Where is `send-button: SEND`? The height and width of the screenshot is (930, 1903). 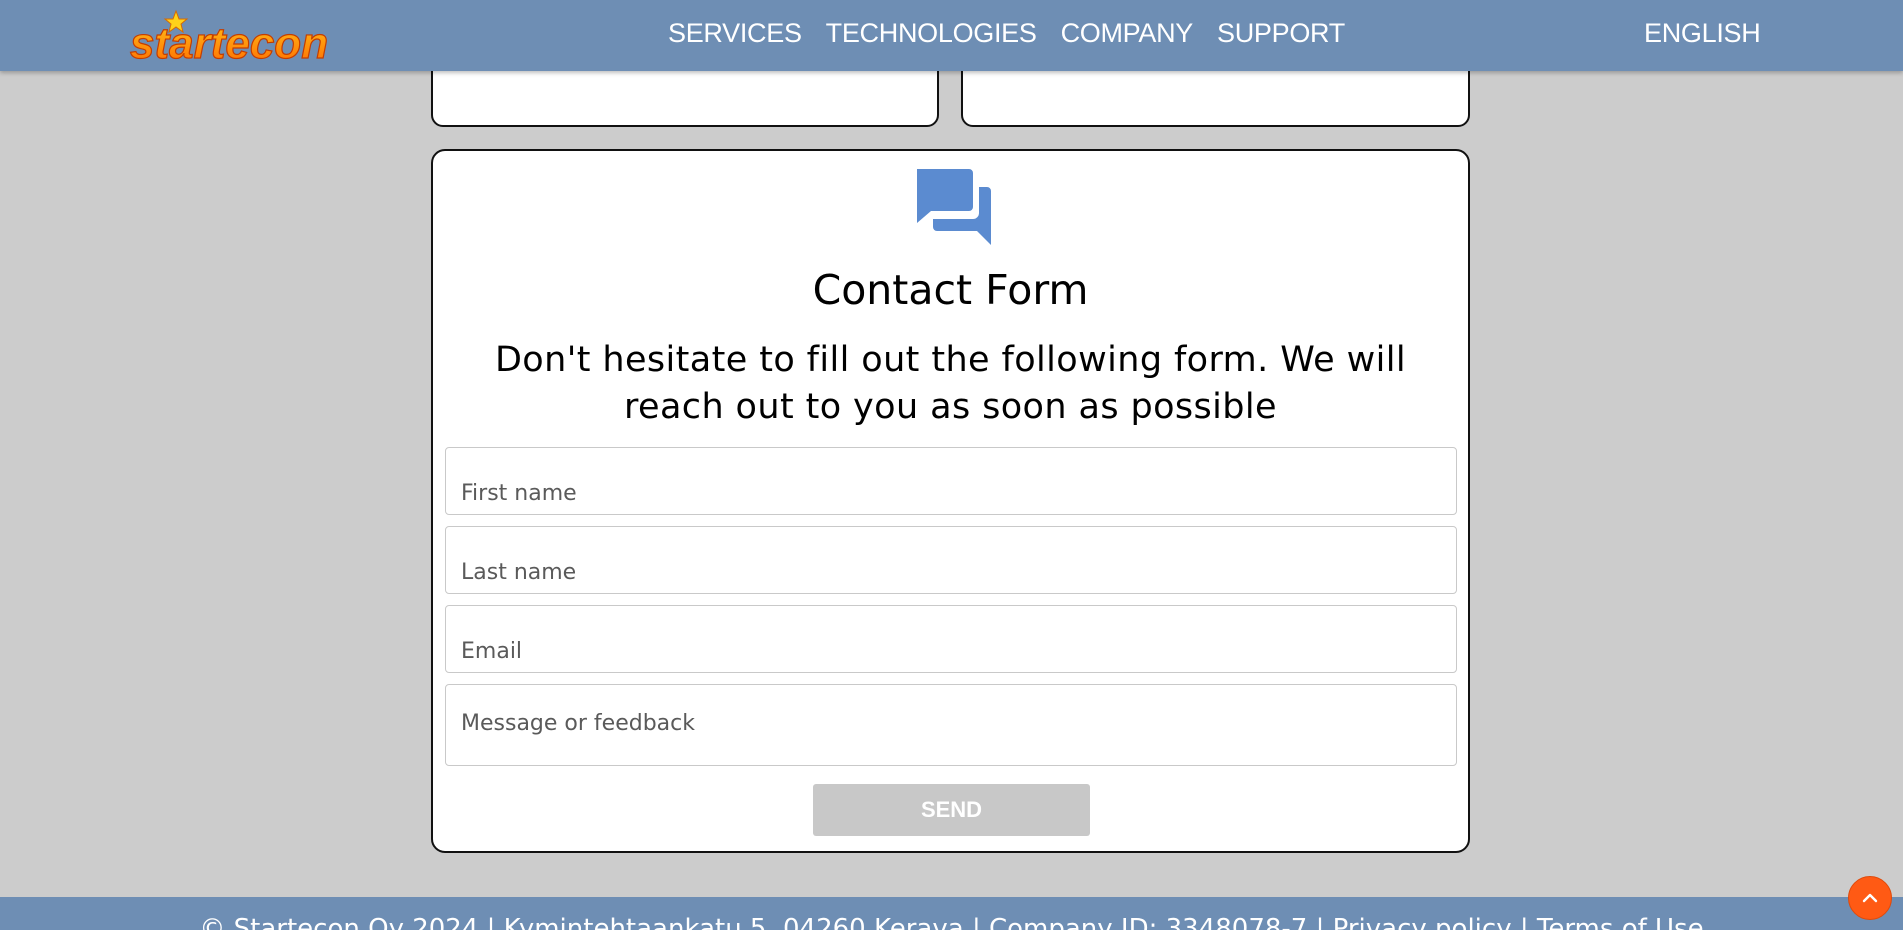 send-button: SEND is located at coordinates (951, 810).